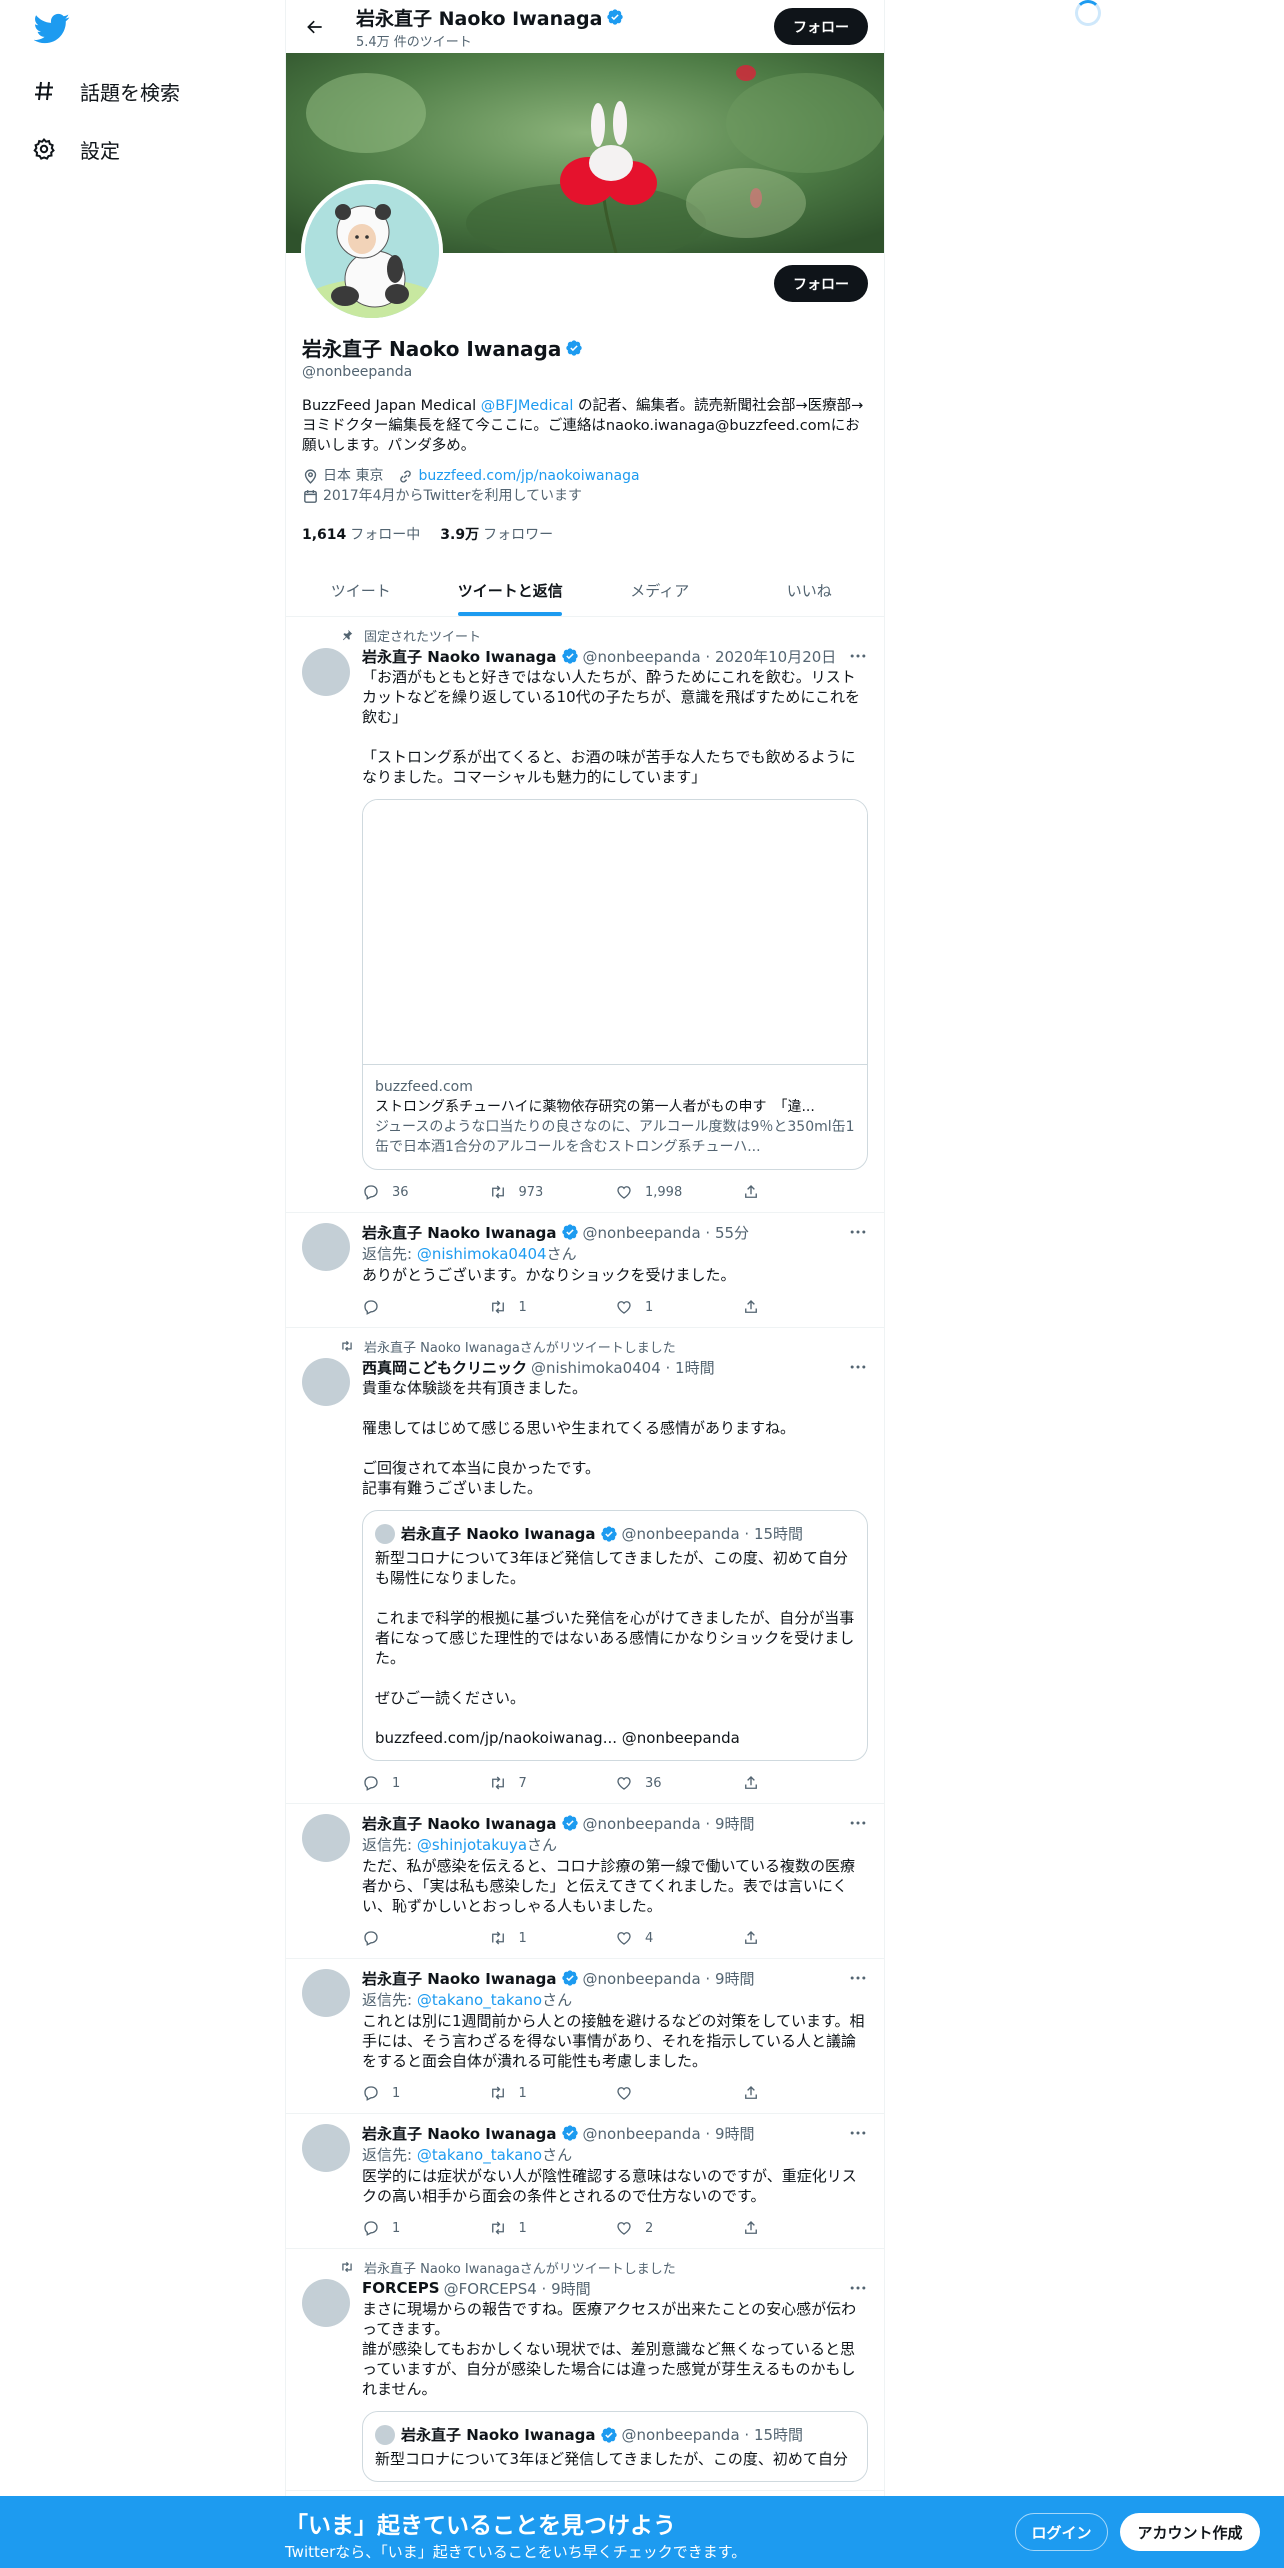  Describe the element at coordinates (611, 2459) in the screenshot. I see `quote-text: 新型コロナについて3年ほど発信してきましたが、この度、初めて自分` at that location.